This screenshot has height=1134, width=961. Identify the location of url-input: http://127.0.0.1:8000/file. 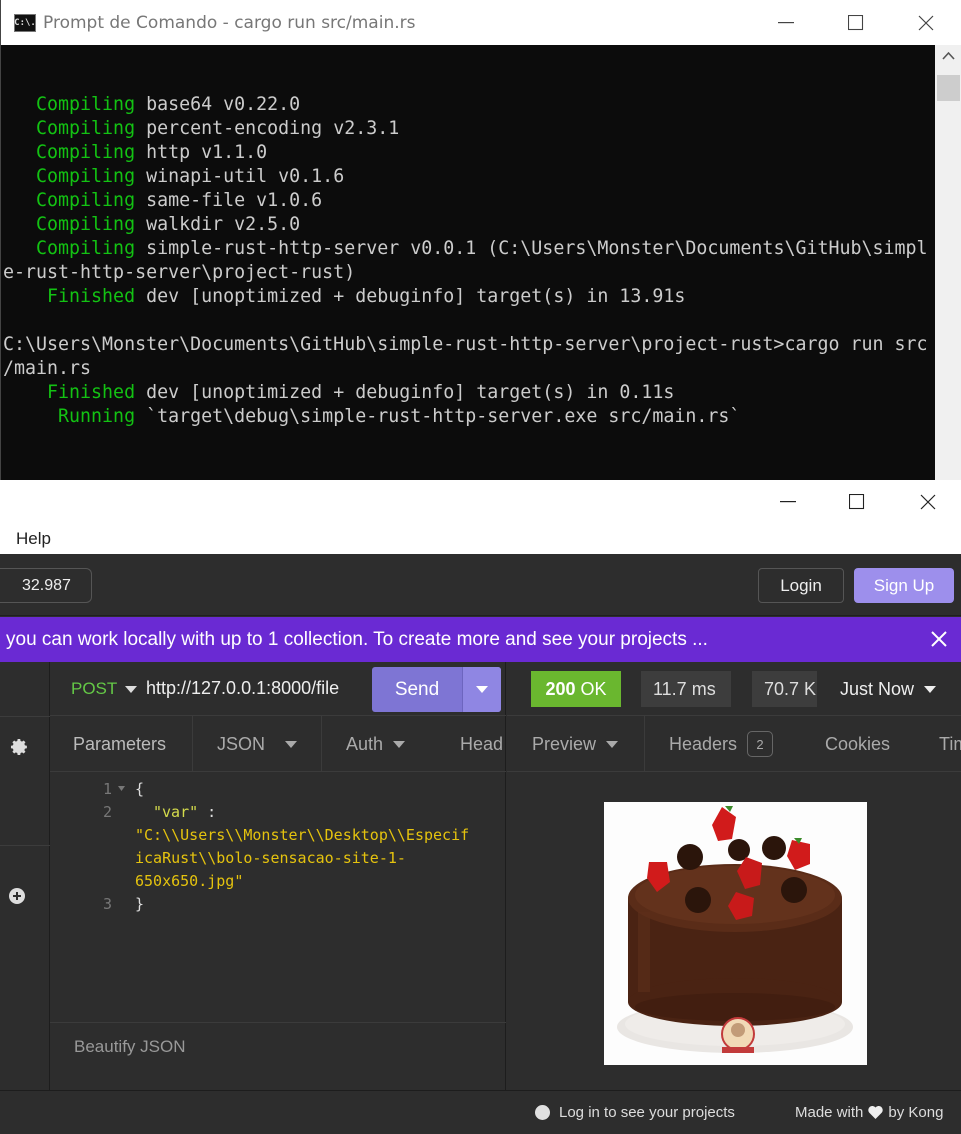
(252, 688).